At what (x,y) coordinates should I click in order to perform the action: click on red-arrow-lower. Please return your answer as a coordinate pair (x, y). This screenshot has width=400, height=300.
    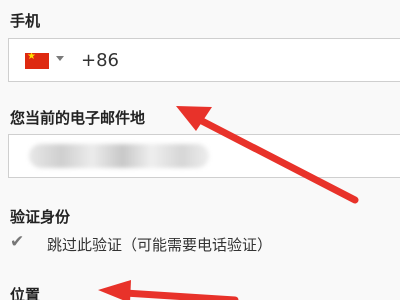
    Looking at the image, I should click on (168, 290).